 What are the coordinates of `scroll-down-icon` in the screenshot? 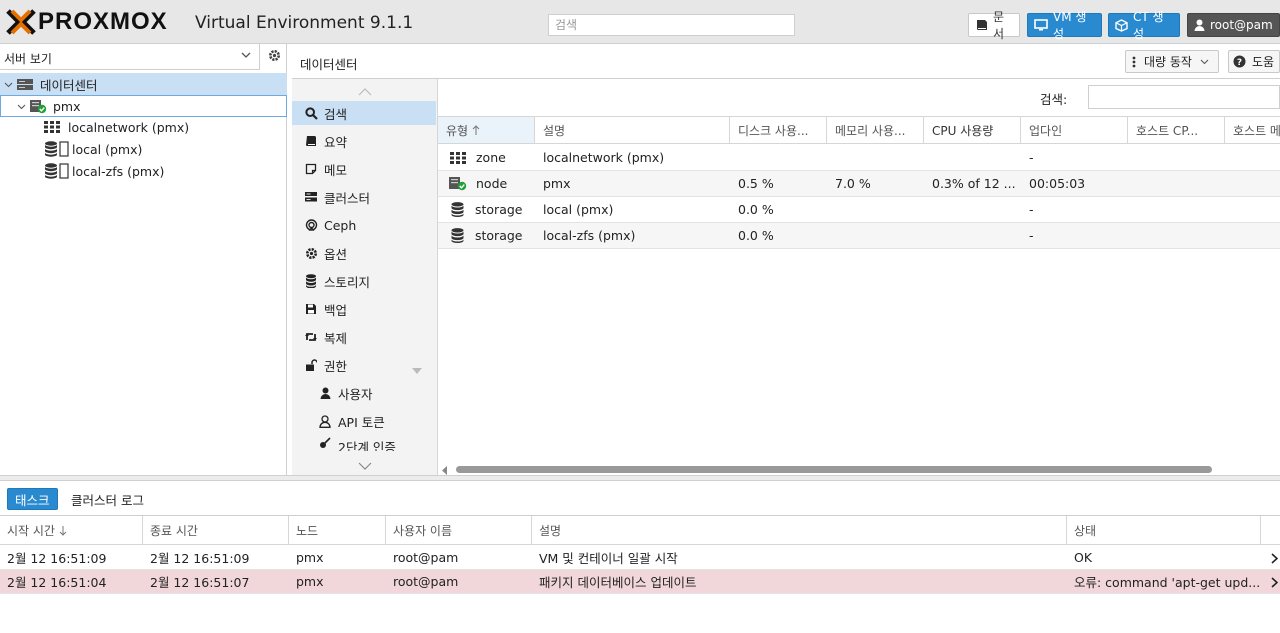 It's located at (365, 466).